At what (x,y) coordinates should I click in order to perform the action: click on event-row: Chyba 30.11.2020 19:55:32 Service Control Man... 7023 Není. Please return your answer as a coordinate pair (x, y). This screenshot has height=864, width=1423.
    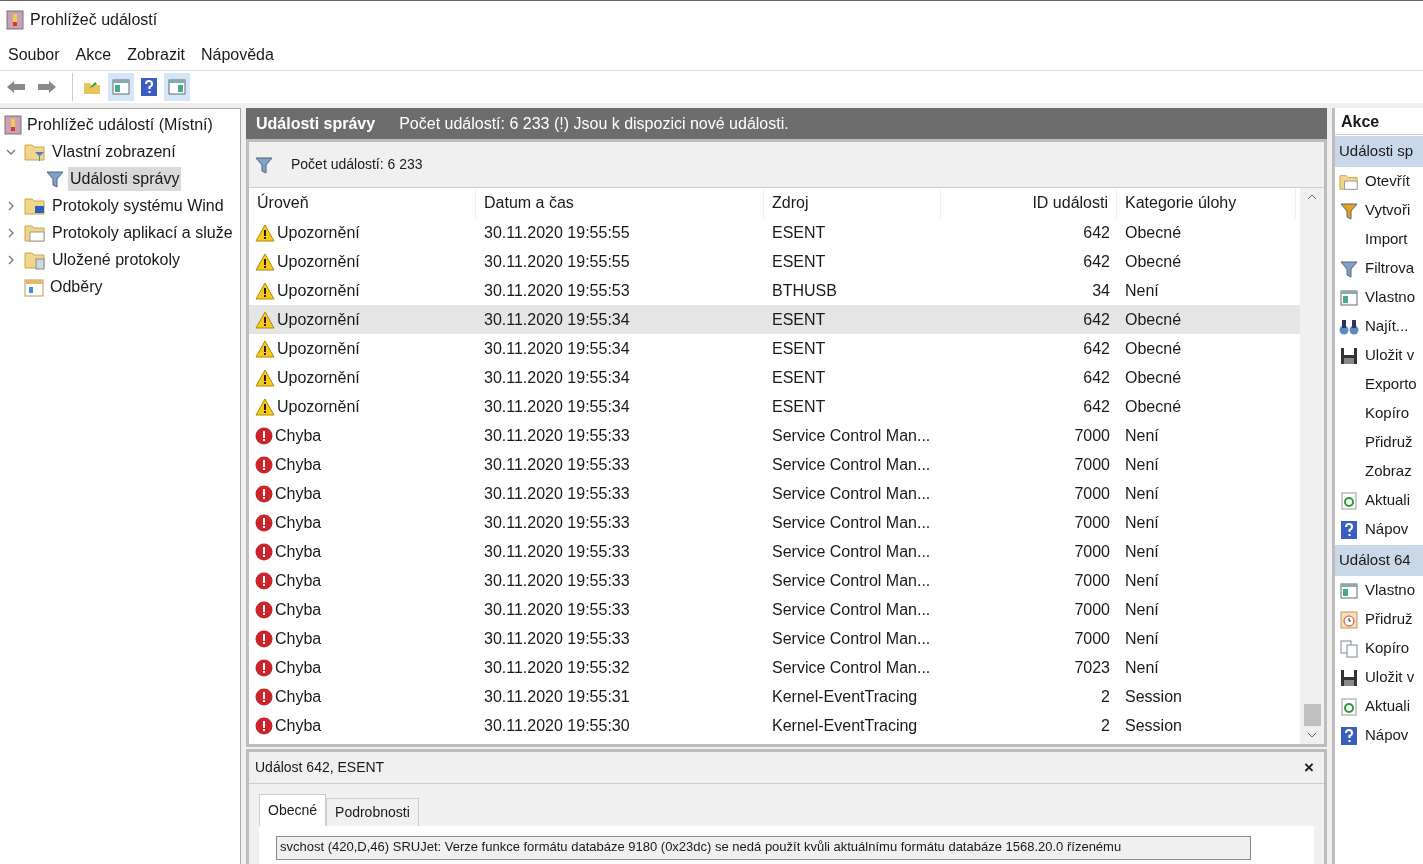
    Looking at the image, I should click on (774, 667).